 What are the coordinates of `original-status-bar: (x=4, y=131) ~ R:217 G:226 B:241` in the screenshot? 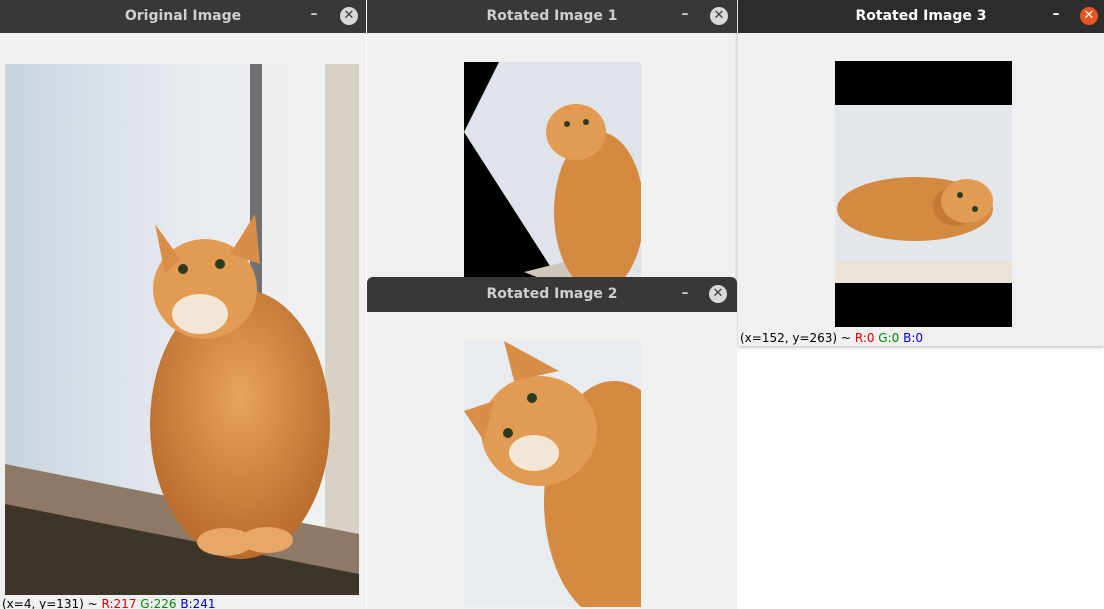 It's located at (109, 603).